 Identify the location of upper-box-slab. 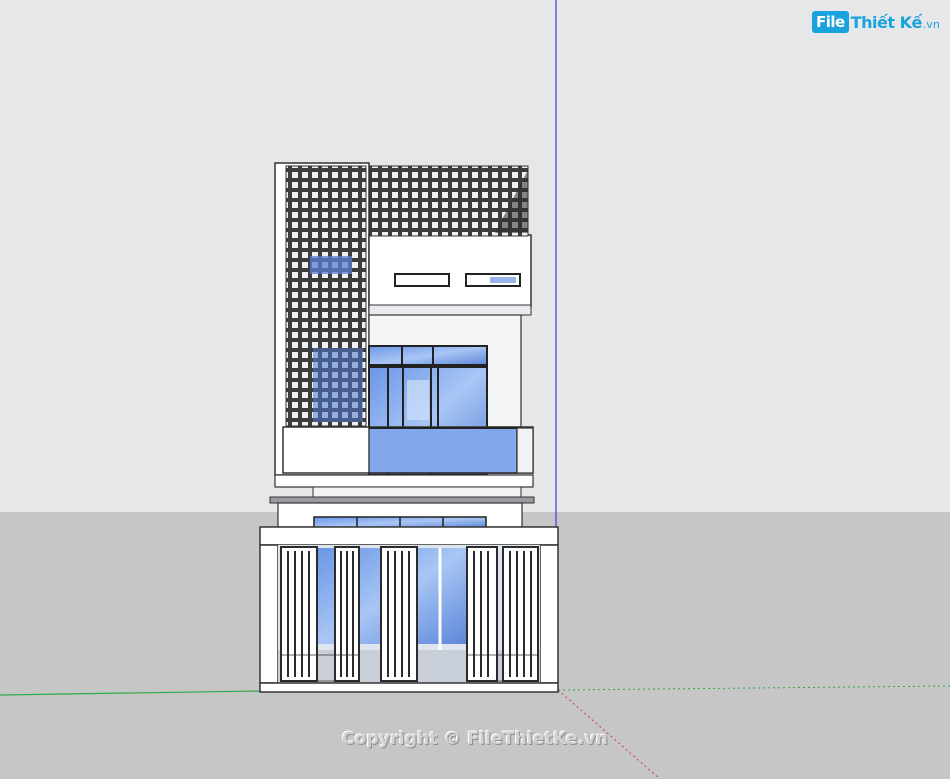
(450, 310).